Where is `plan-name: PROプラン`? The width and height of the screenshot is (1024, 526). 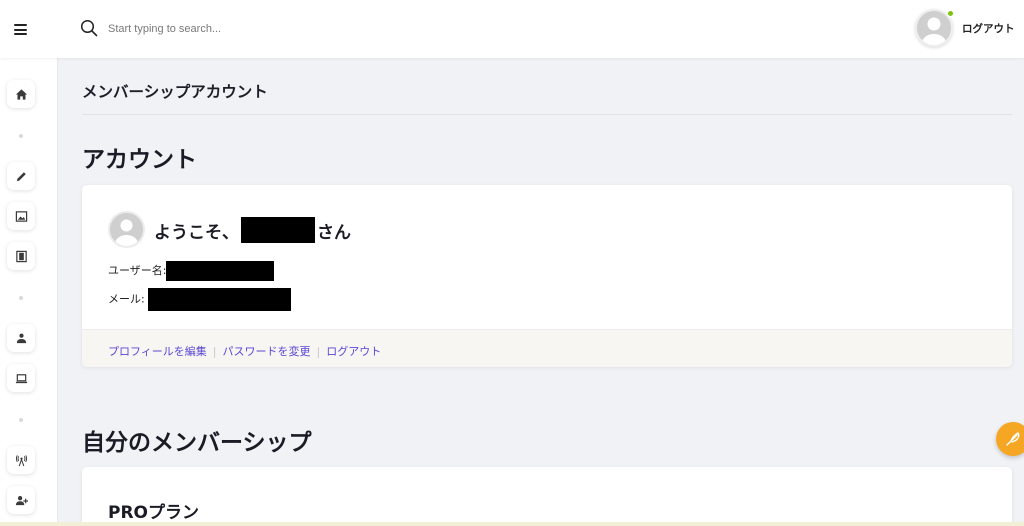
plan-name: PROプラン is located at coordinates (154, 513).